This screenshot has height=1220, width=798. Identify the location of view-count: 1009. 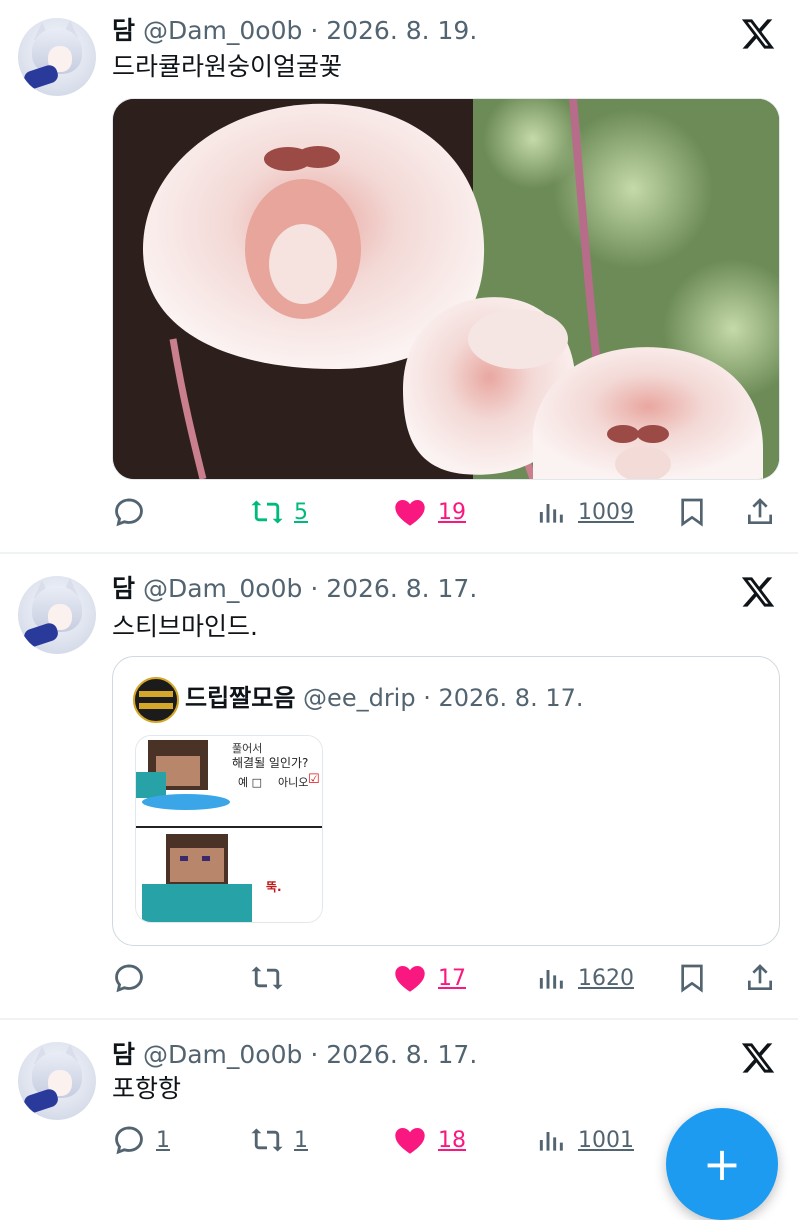
(606, 512).